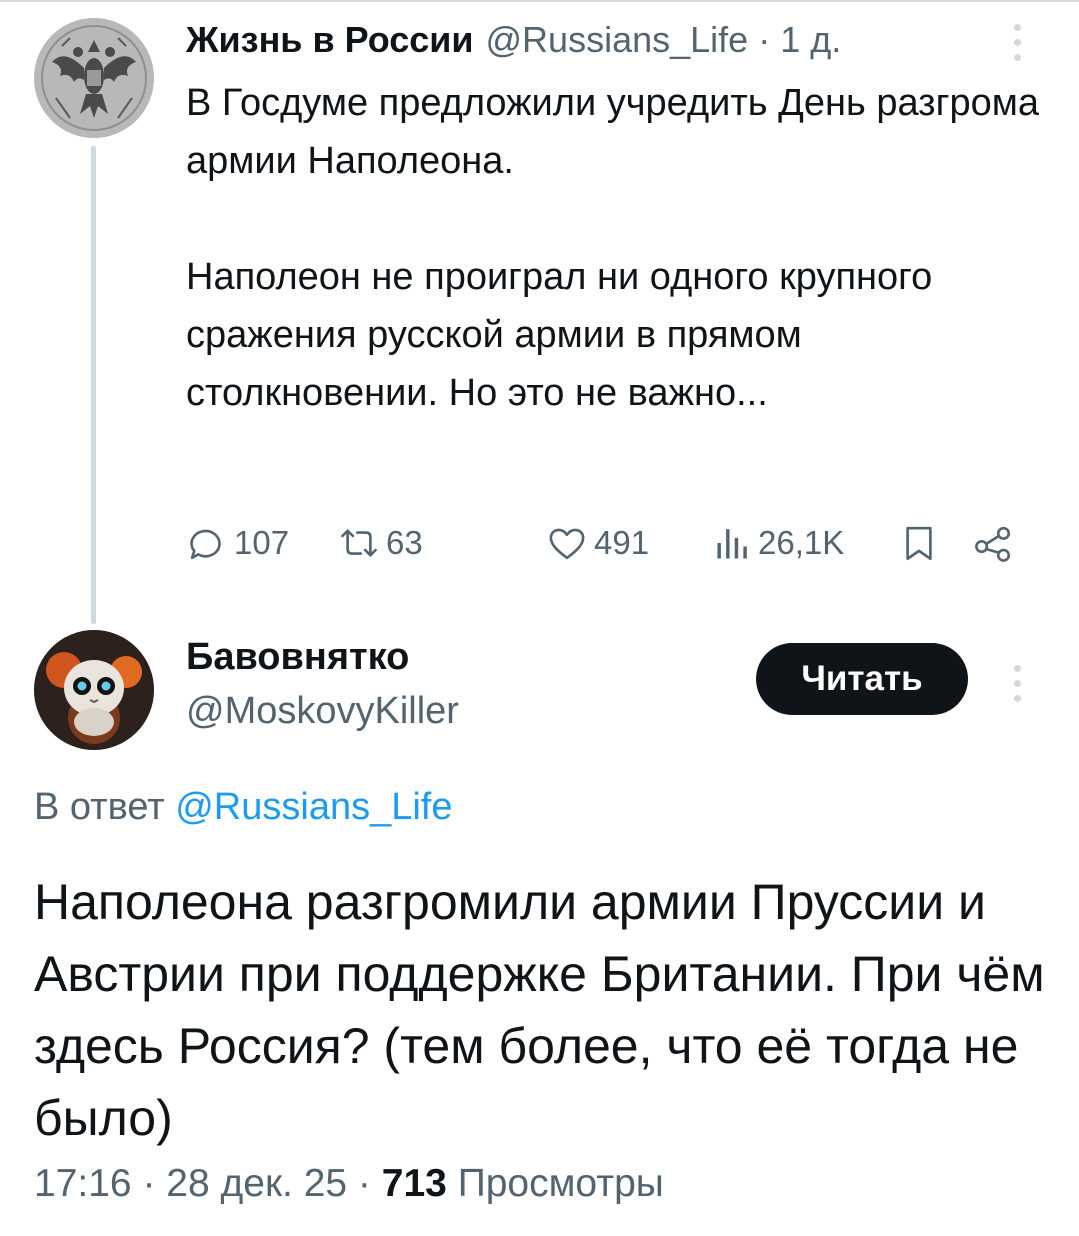  Describe the element at coordinates (732, 544) in the screenshot. I see `views-icon` at that location.